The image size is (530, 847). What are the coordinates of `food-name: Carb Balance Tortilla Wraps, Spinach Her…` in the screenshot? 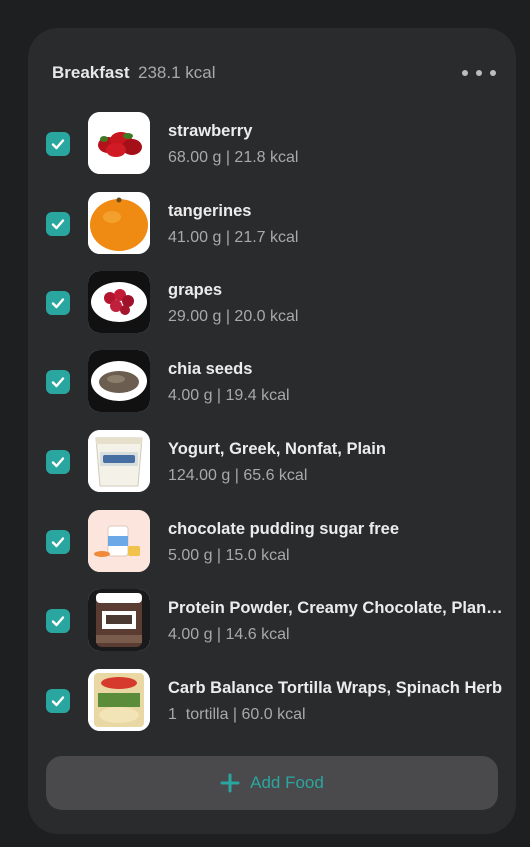 It's located at (335, 688).